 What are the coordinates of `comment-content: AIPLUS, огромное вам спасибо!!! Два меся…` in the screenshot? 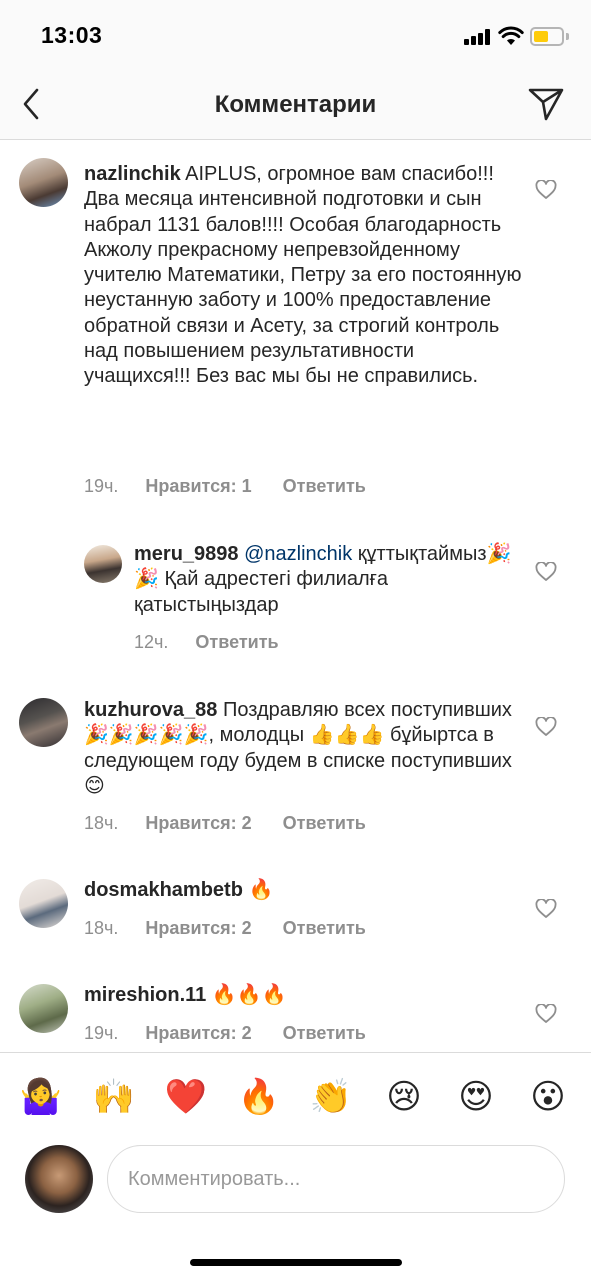 It's located at (303, 275).